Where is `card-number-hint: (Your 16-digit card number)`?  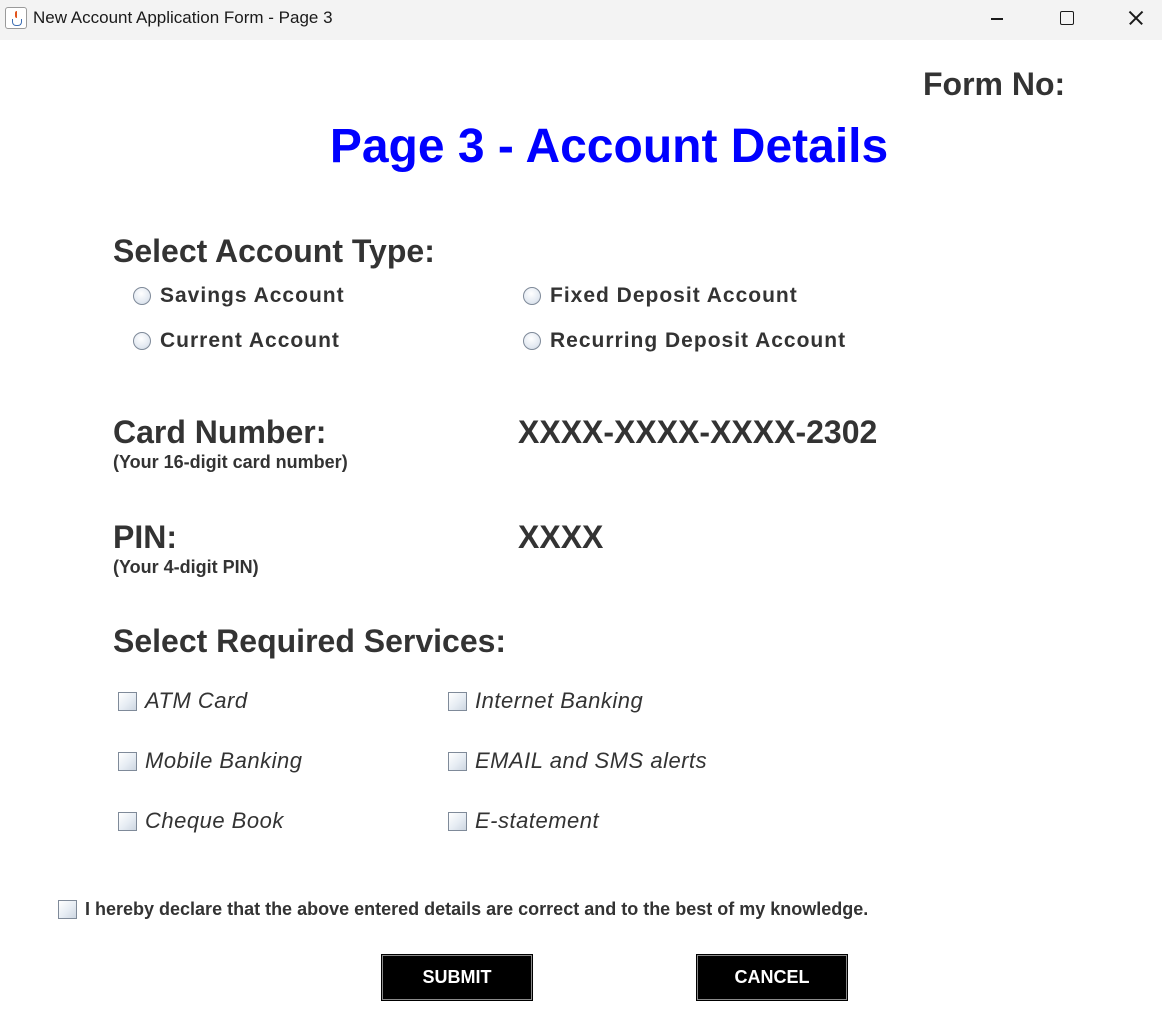 card-number-hint: (Your 16-digit card number) is located at coordinates (230, 462).